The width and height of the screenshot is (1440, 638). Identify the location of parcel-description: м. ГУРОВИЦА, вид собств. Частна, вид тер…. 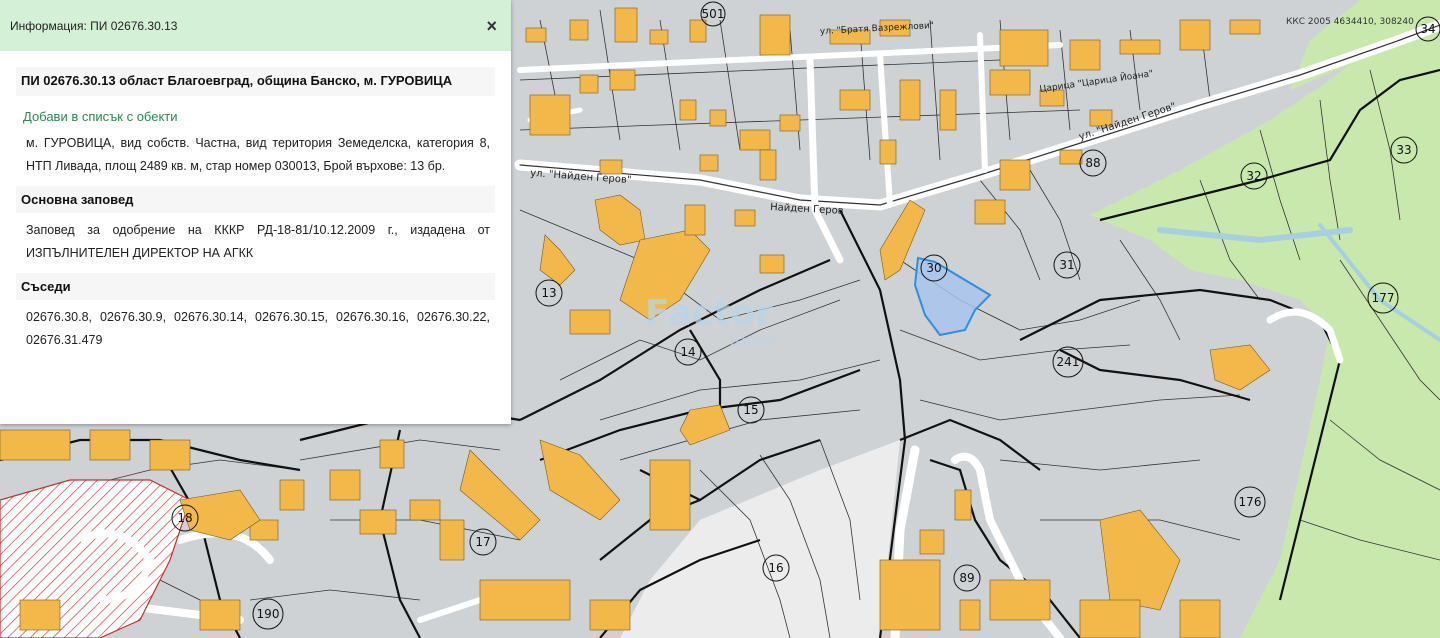
(258, 154).